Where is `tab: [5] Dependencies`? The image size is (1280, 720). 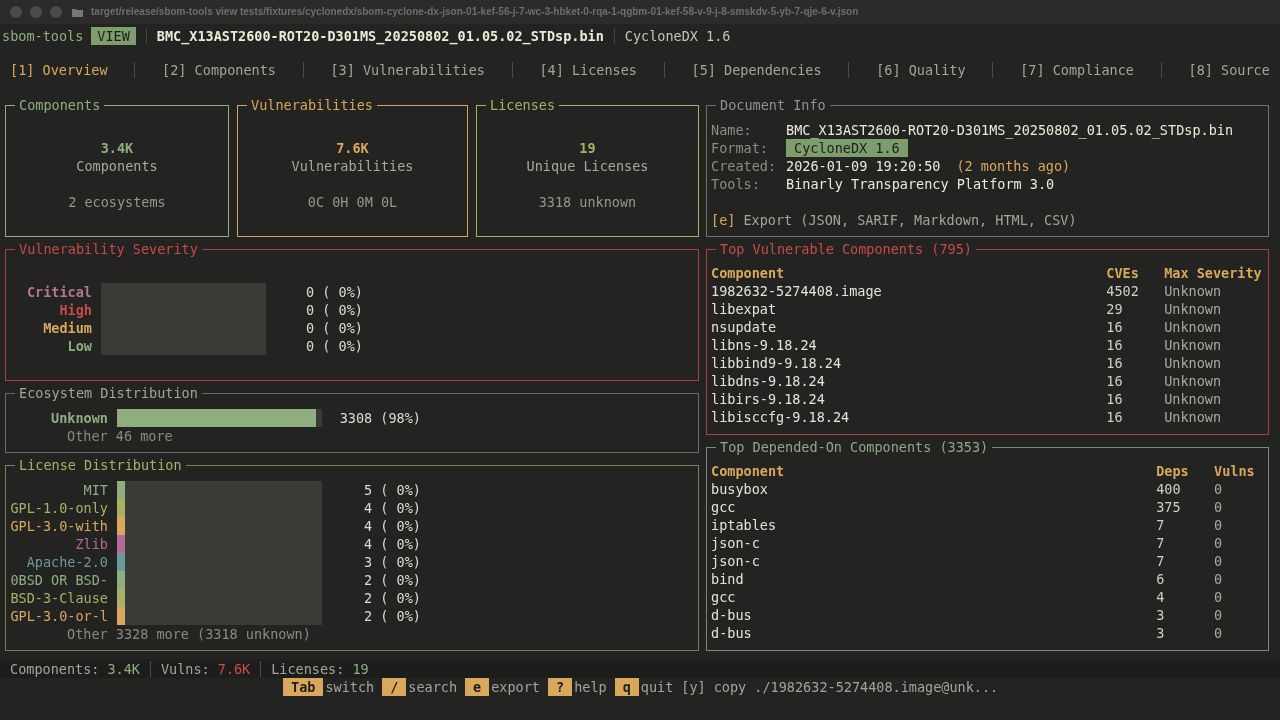
tab: [5] Dependencies is located at coordinates (756, 70).